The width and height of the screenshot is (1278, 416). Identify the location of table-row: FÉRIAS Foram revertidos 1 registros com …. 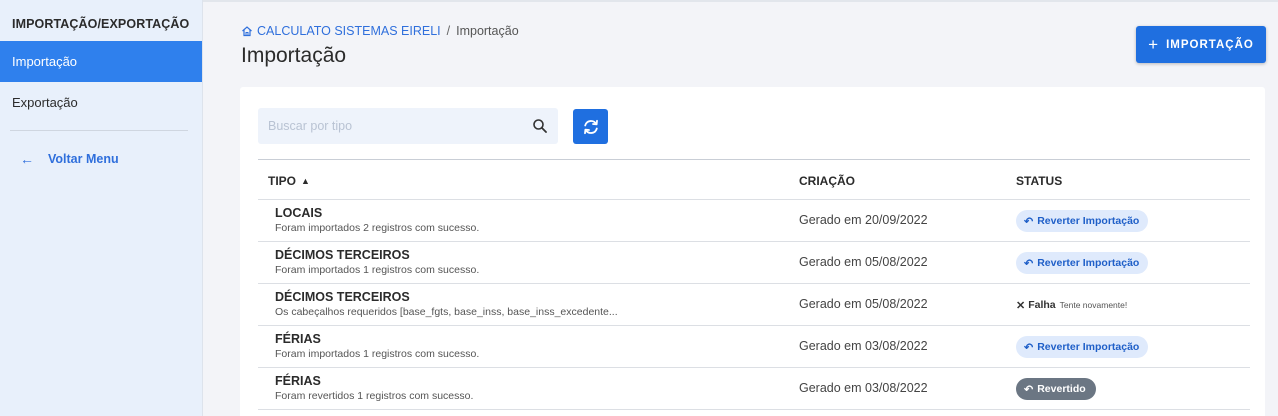
(754, 389).